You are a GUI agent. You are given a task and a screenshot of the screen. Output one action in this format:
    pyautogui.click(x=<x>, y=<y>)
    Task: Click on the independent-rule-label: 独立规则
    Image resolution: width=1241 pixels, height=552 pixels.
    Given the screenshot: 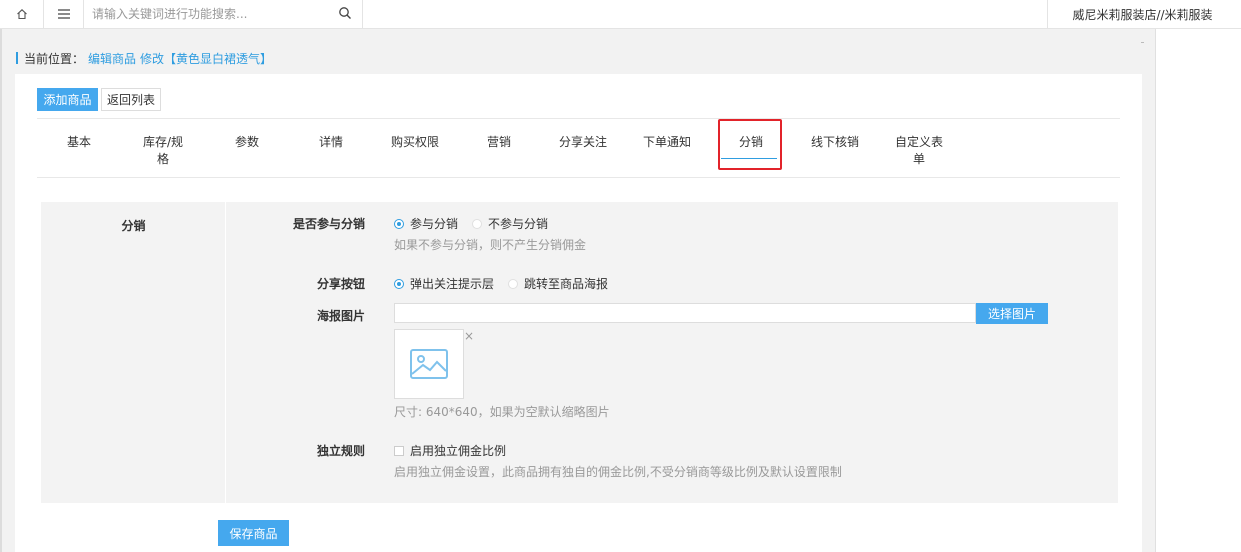 What is the action you would take?
    pyautogui.click(x=340, y=451)
    